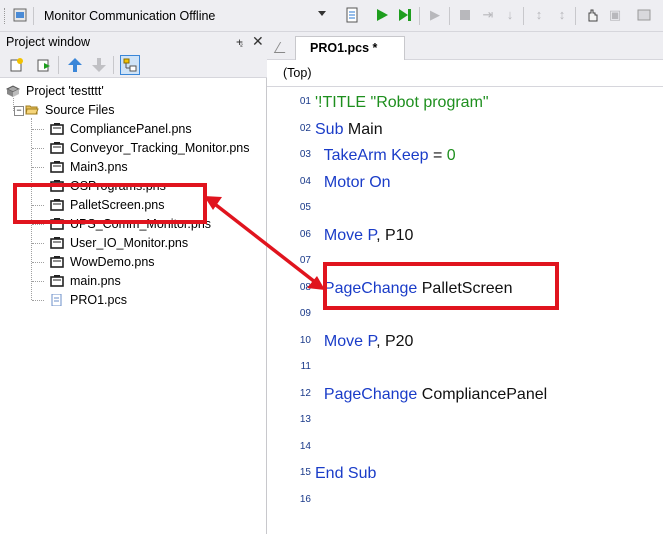 The image size is (663, 534). Describe the element at coordinates (65, 91) in the screenshot. I see `tree-root-label: Project 'testttt'` at that location.